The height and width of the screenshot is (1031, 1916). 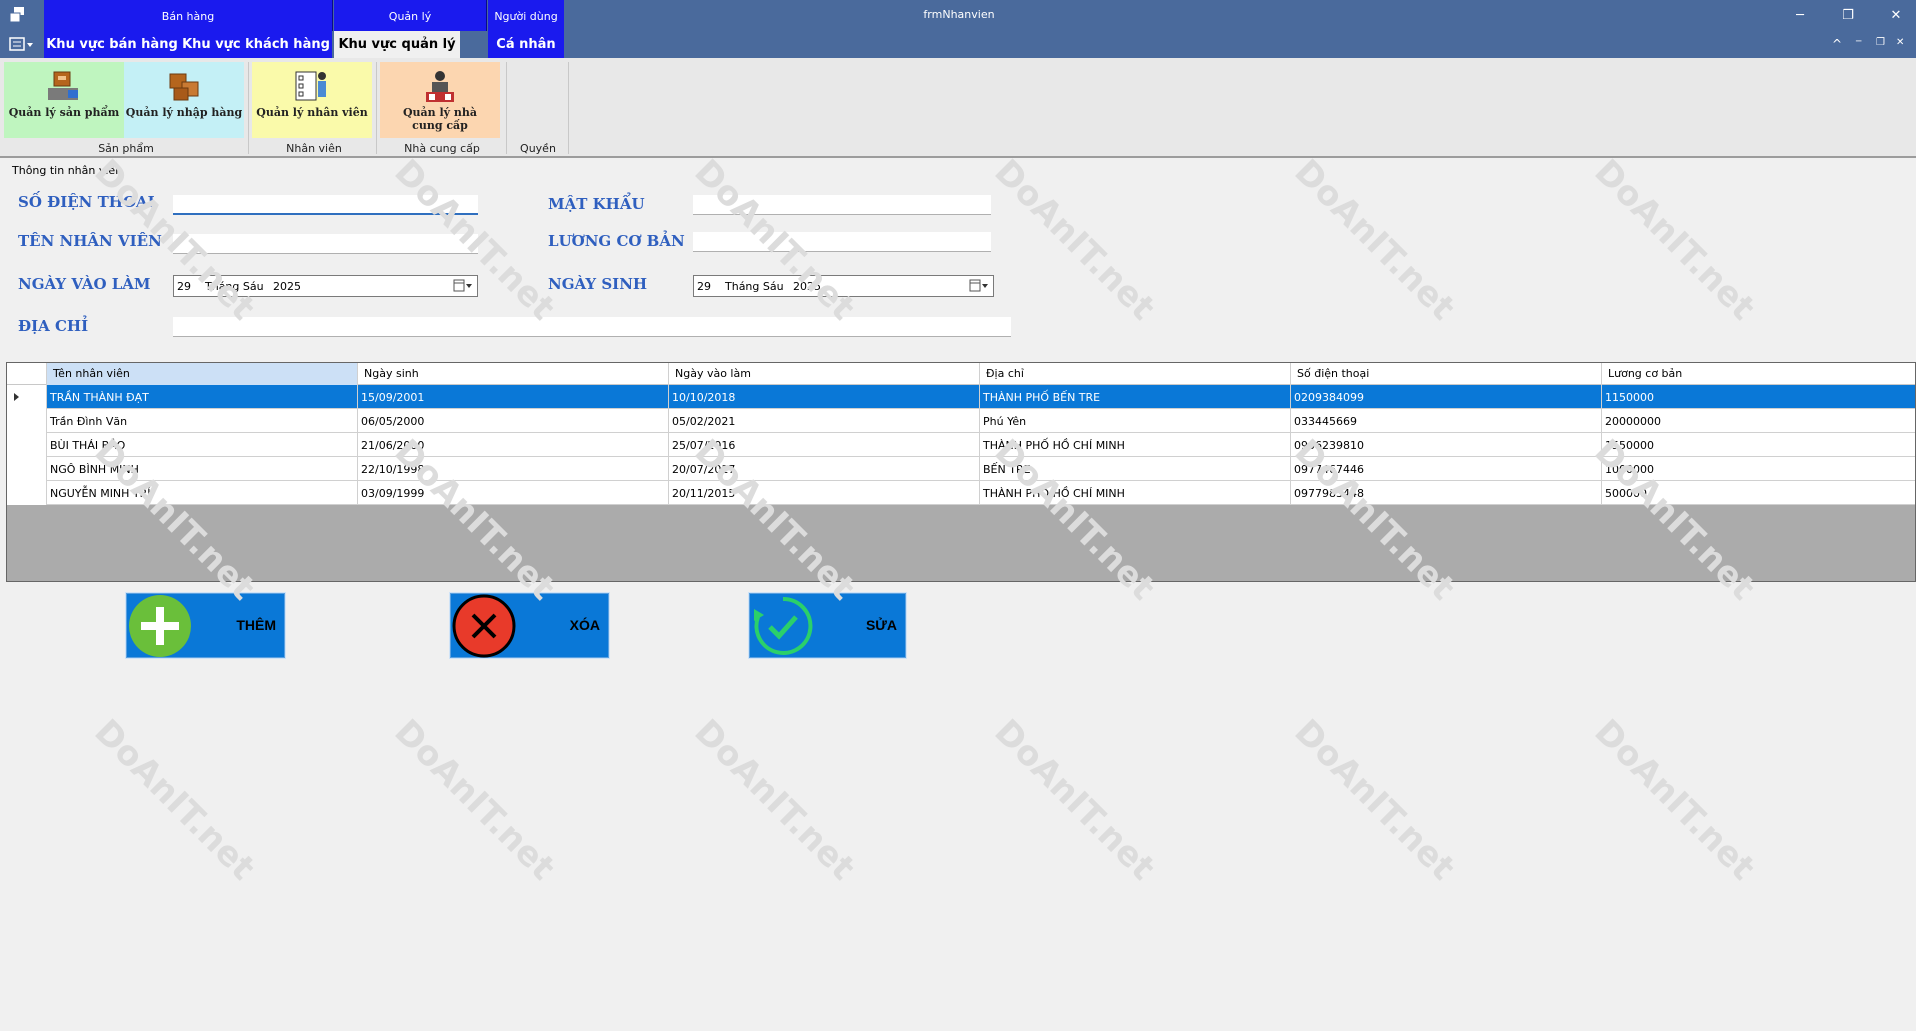 I want to click on product-manage-button: Quản lý sản phẩm, so click(x=64, y=100).